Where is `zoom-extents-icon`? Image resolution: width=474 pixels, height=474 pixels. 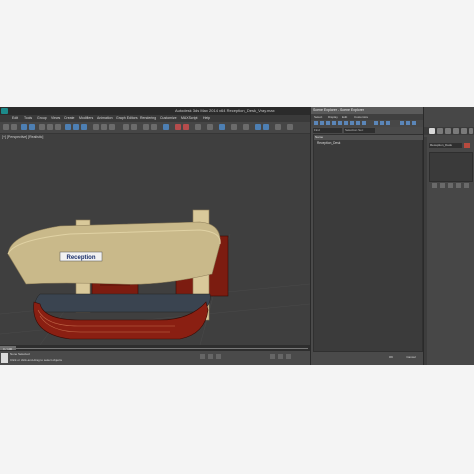 zoom-extents-icon is located at coordinates (272, 356).